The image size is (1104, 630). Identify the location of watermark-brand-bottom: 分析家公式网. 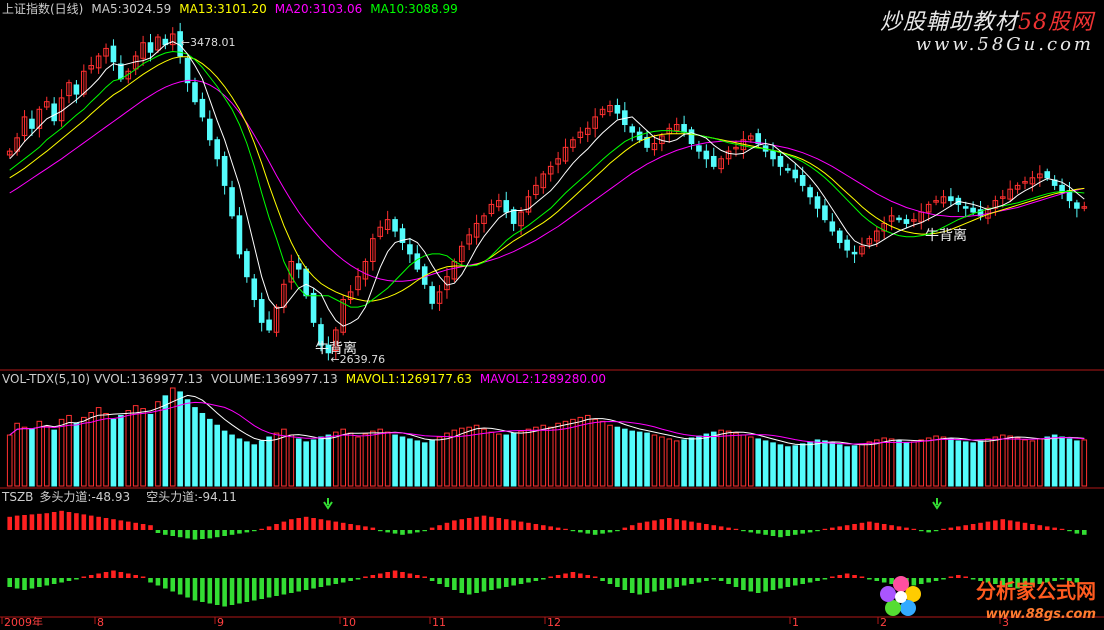
(1036, 591).